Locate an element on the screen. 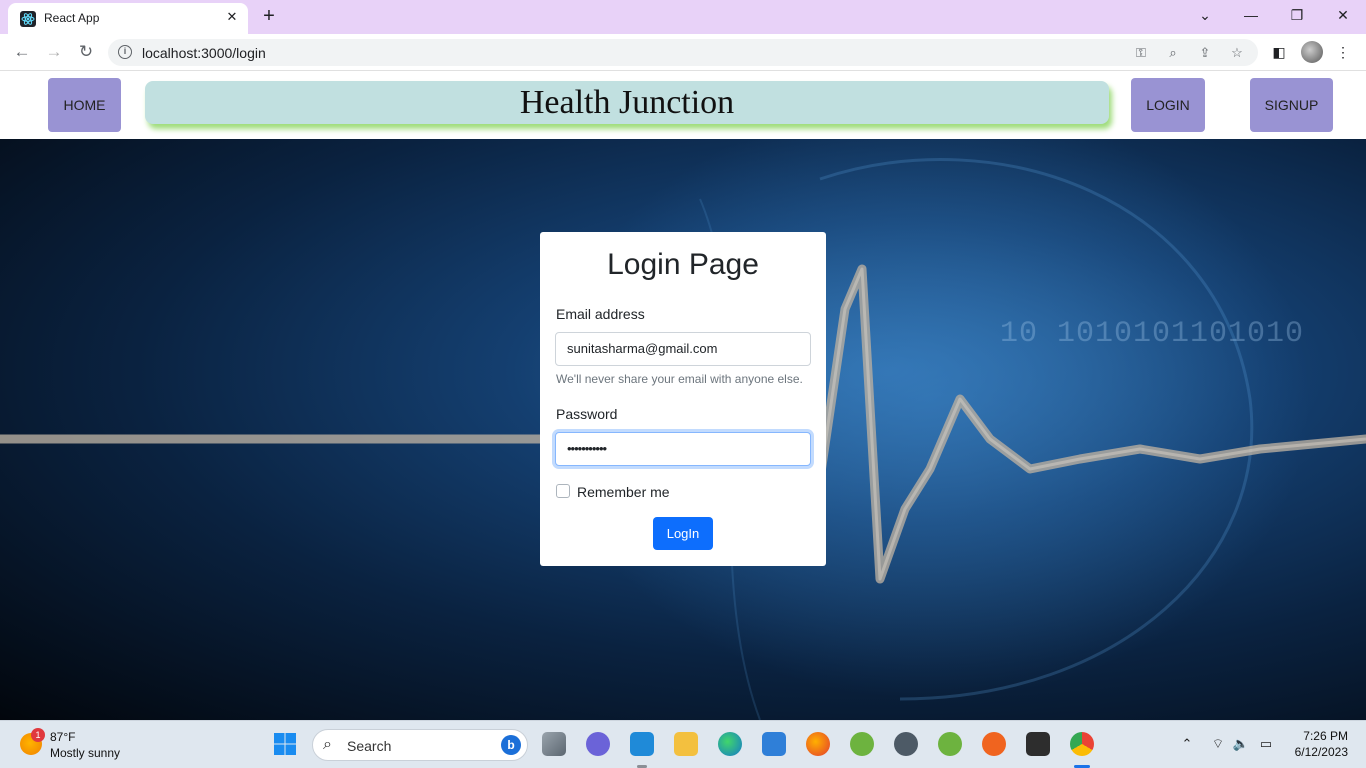  taskbar-search-placeholder: Search is located at coordinates (369, 746).